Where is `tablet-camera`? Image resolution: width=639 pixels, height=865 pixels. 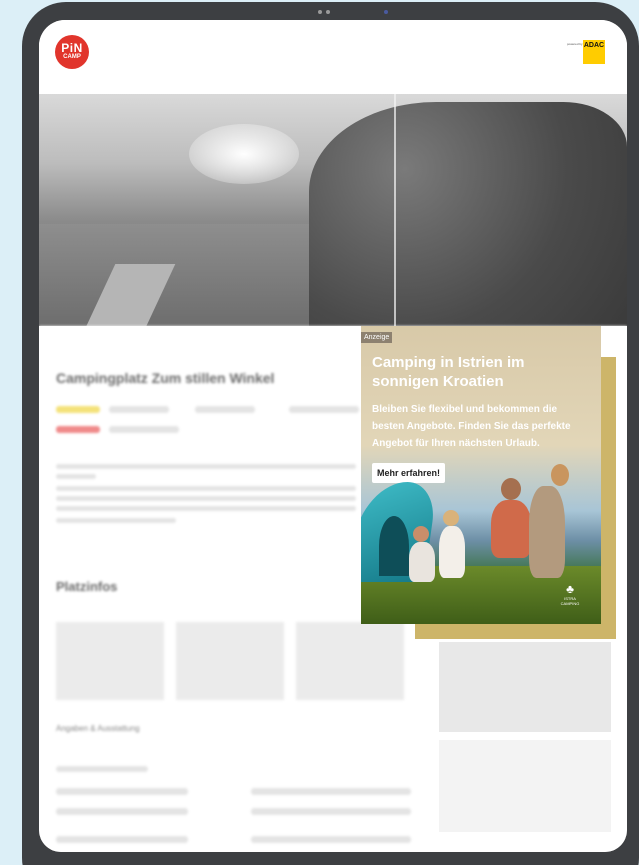 tablet-camera is located at coordinates (386, 12).